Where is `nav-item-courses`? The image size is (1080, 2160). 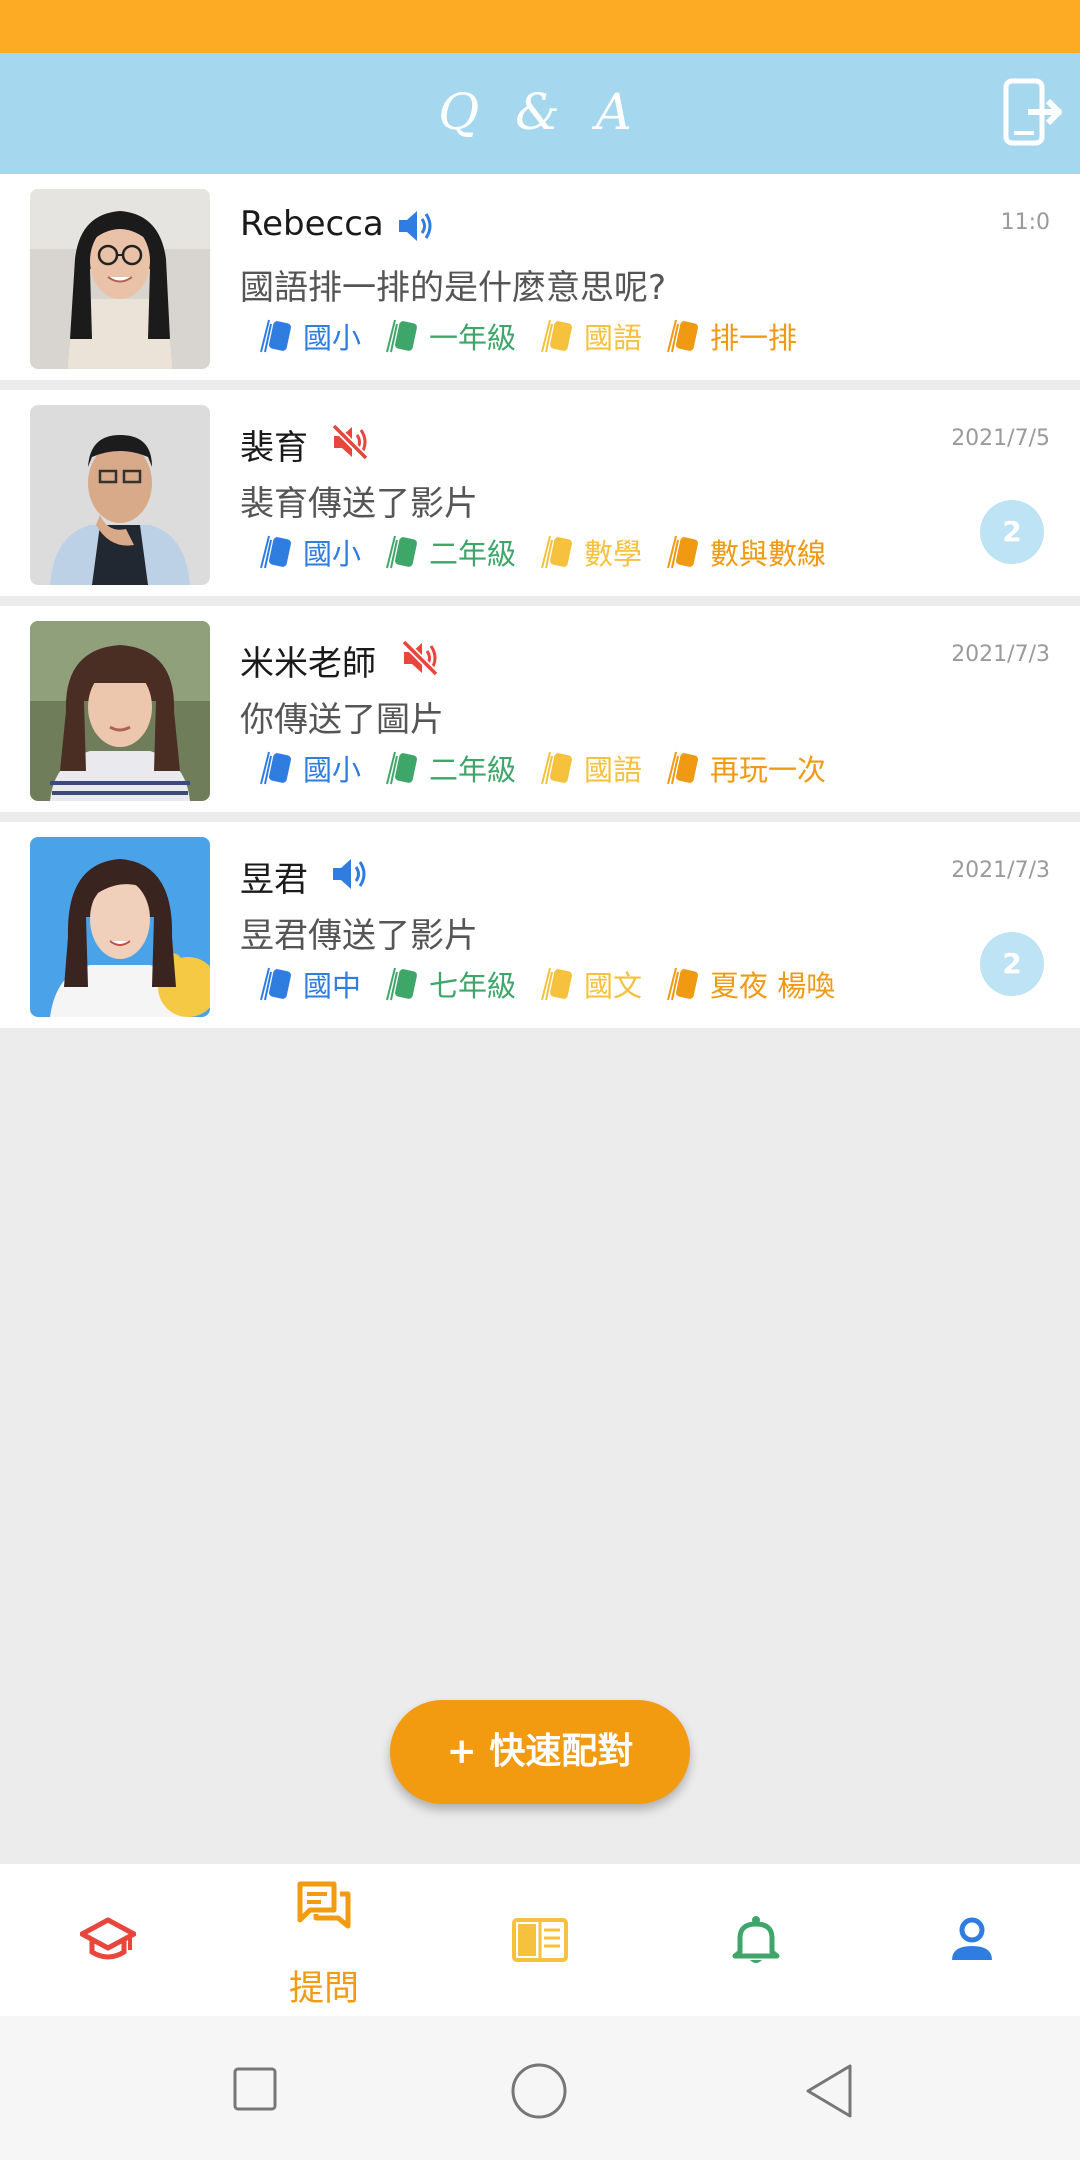
nav-item-courses is located at coordinates (108, 1940).